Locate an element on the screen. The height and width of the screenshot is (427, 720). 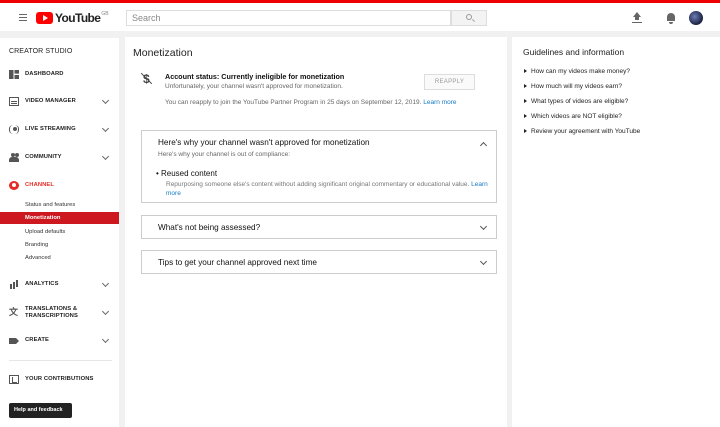
logo-text: YouTube is located at coordinates (78, 18).